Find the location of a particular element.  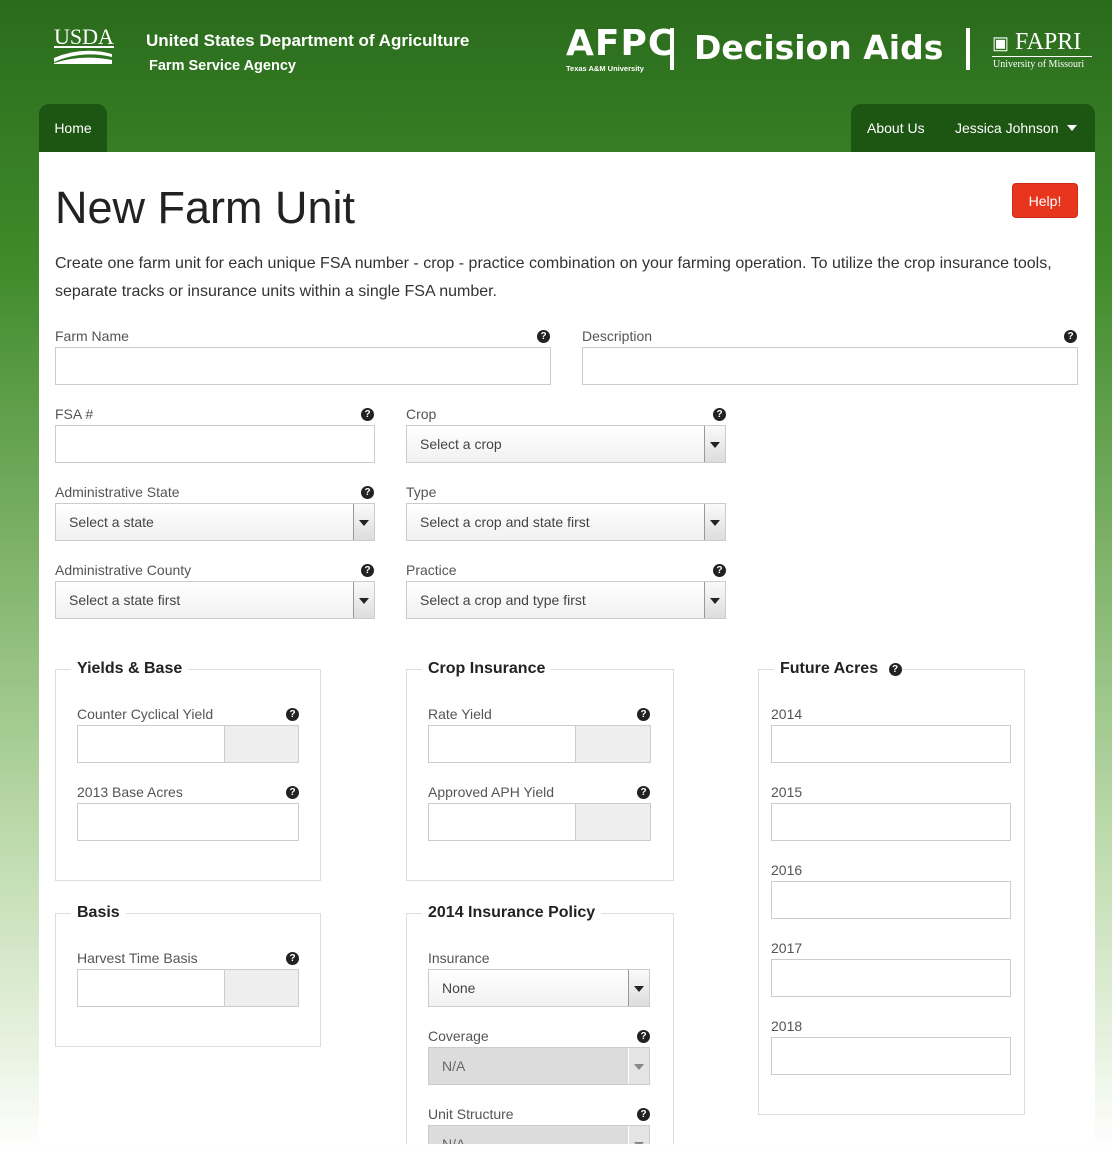

future-acres-year-label: 2014 is located at coordinates (787, 714).